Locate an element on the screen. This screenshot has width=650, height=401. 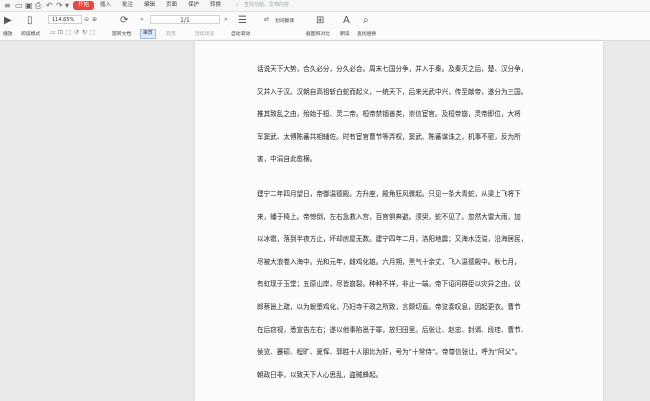
continuous-reading-button: 连续阅读 is located at coordinates (204, 33).